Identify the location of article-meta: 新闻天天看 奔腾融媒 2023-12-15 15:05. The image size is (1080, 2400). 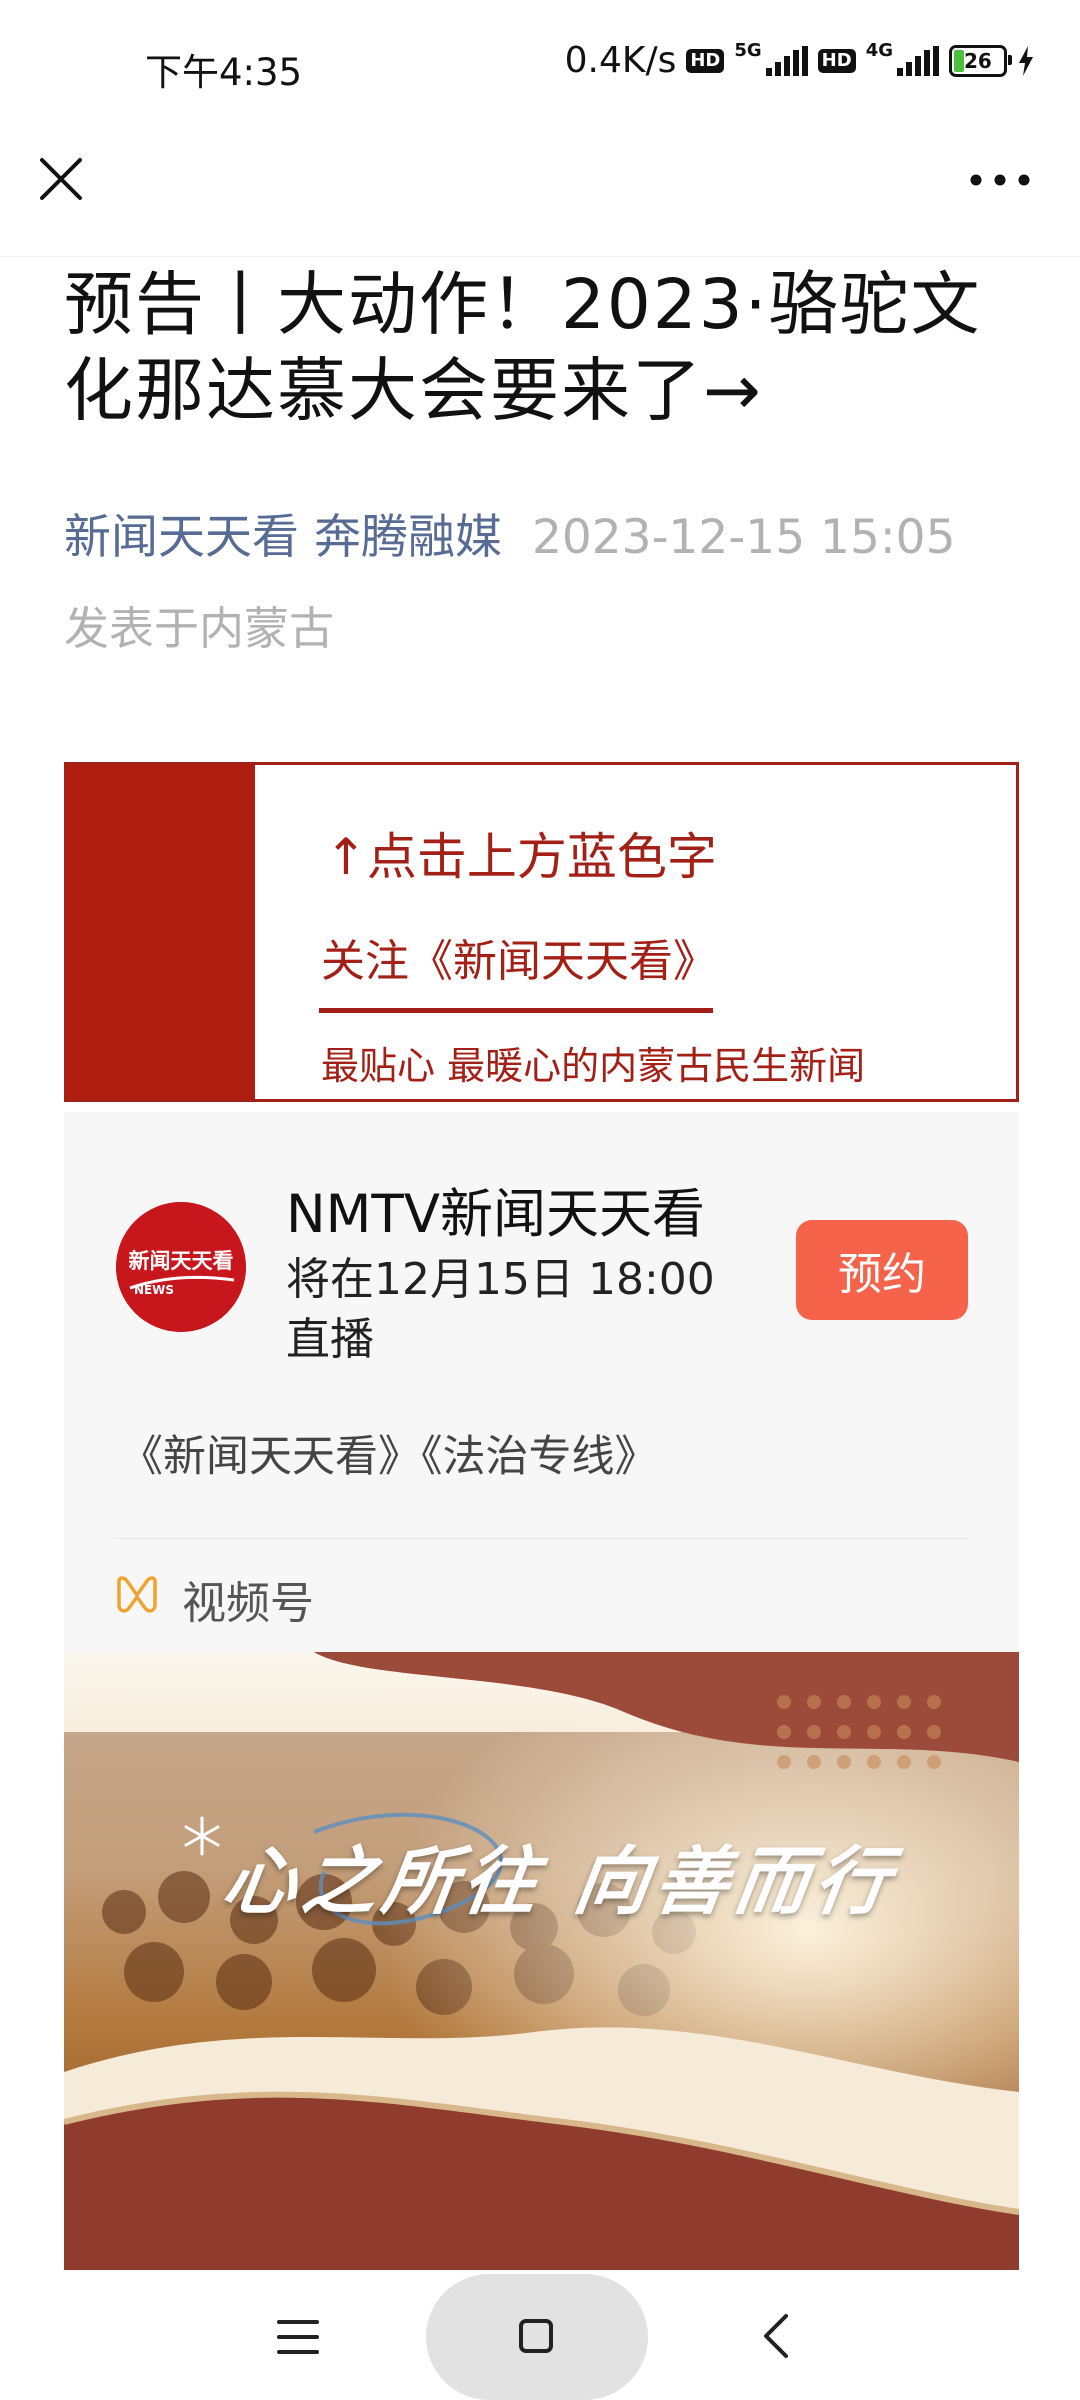
(509, 532).